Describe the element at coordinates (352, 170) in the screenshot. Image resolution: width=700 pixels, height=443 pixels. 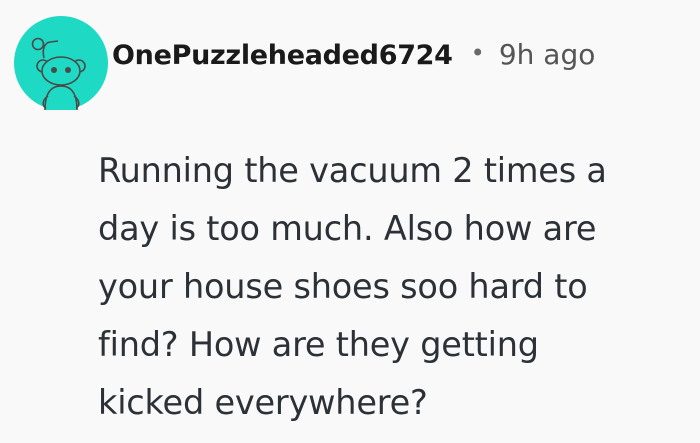
I see `comment-body-line: Running the vacuum 2 times a` at that location.